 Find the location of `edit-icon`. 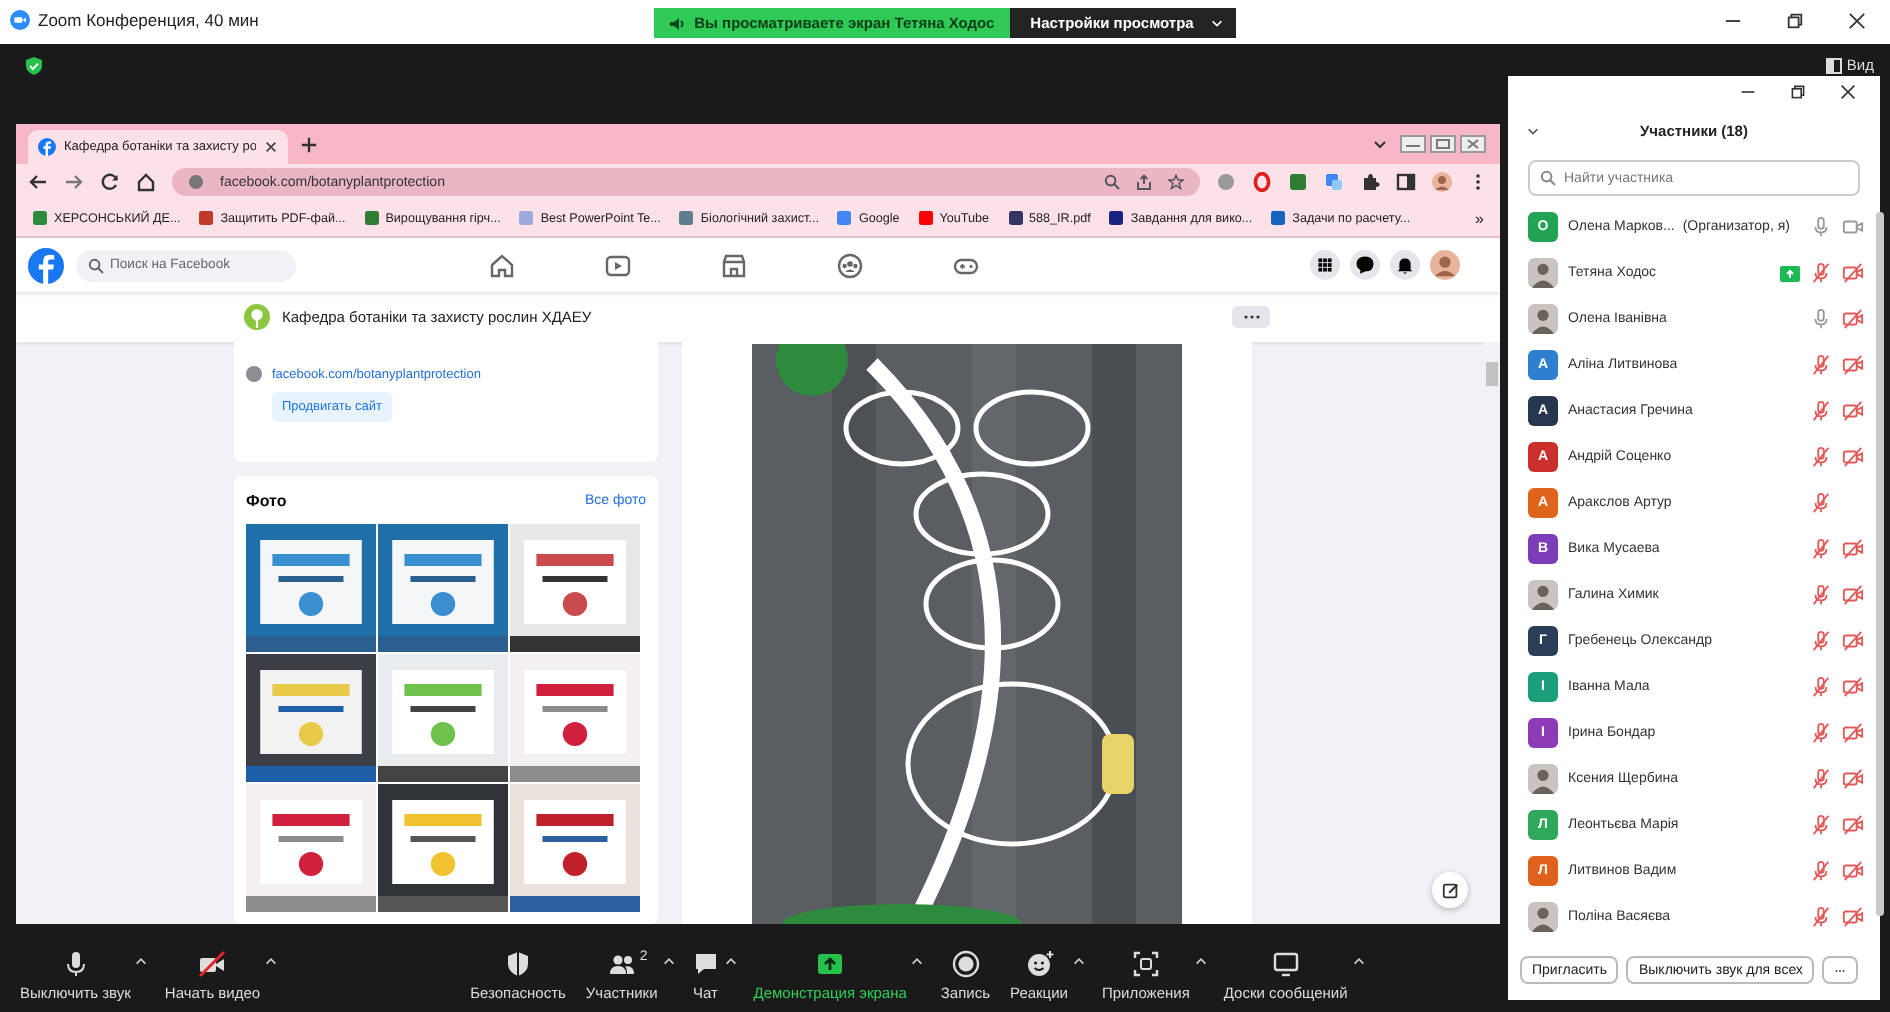

edit-icon is located at coordinates (1450, 890).